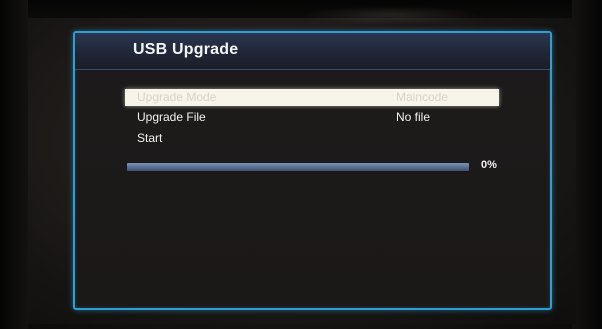 This screenshot has width=602, height=329. I want to click on upgrade-progress-percent: 0%, so click(489, 165).